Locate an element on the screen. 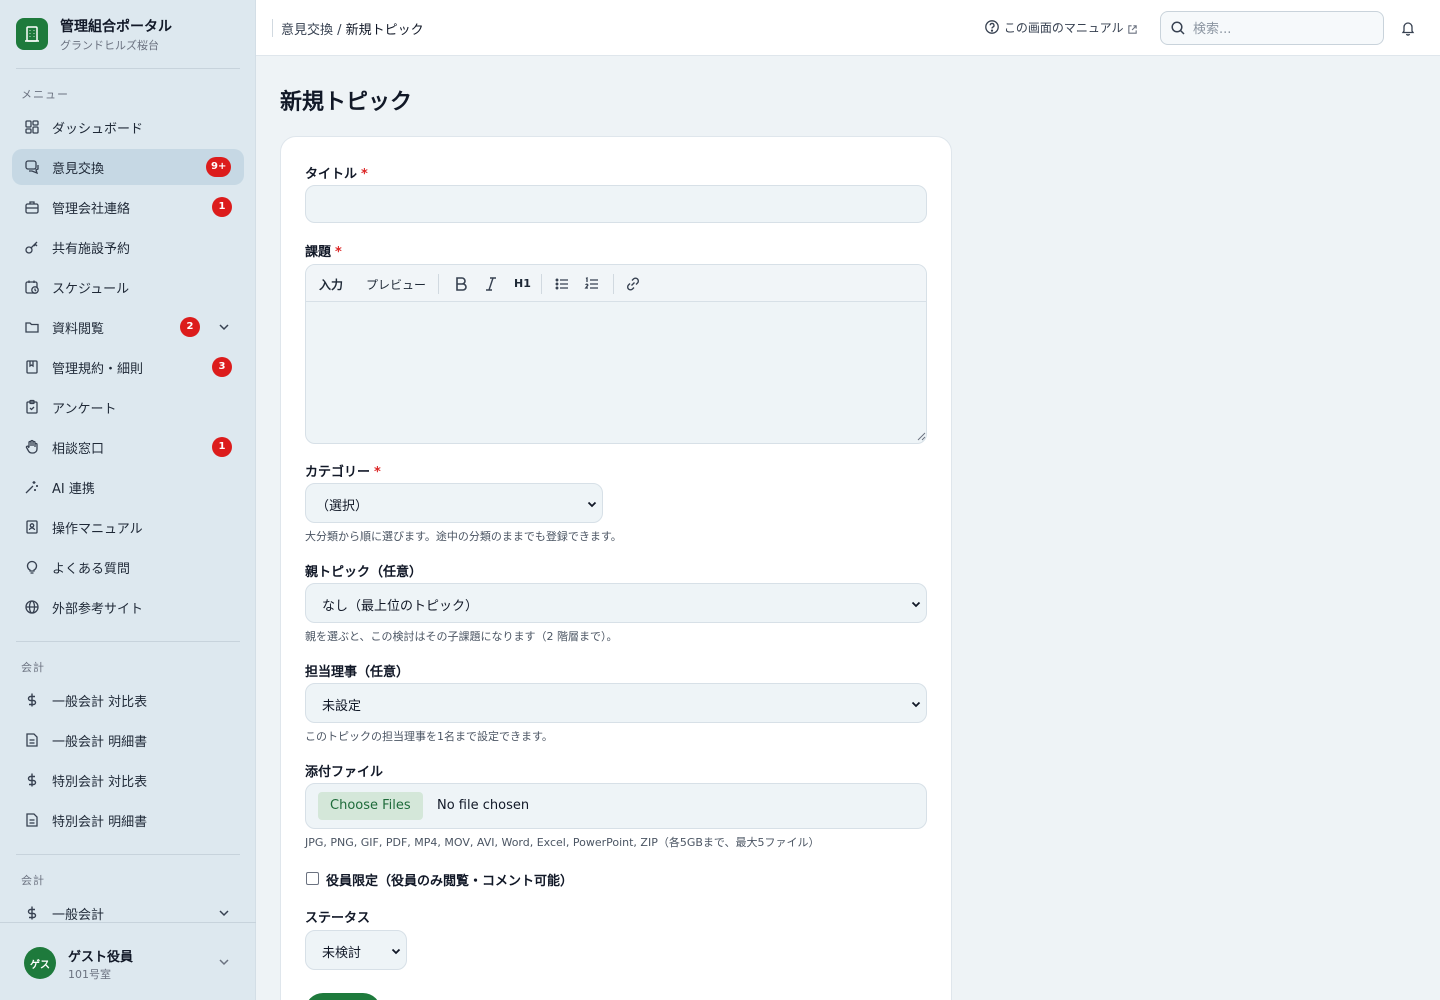 The height and width of the screenshot is (1000, 1440). sidebar-item-management-contact: 管理会社連絡 1 is located at coordinates (128, 207).